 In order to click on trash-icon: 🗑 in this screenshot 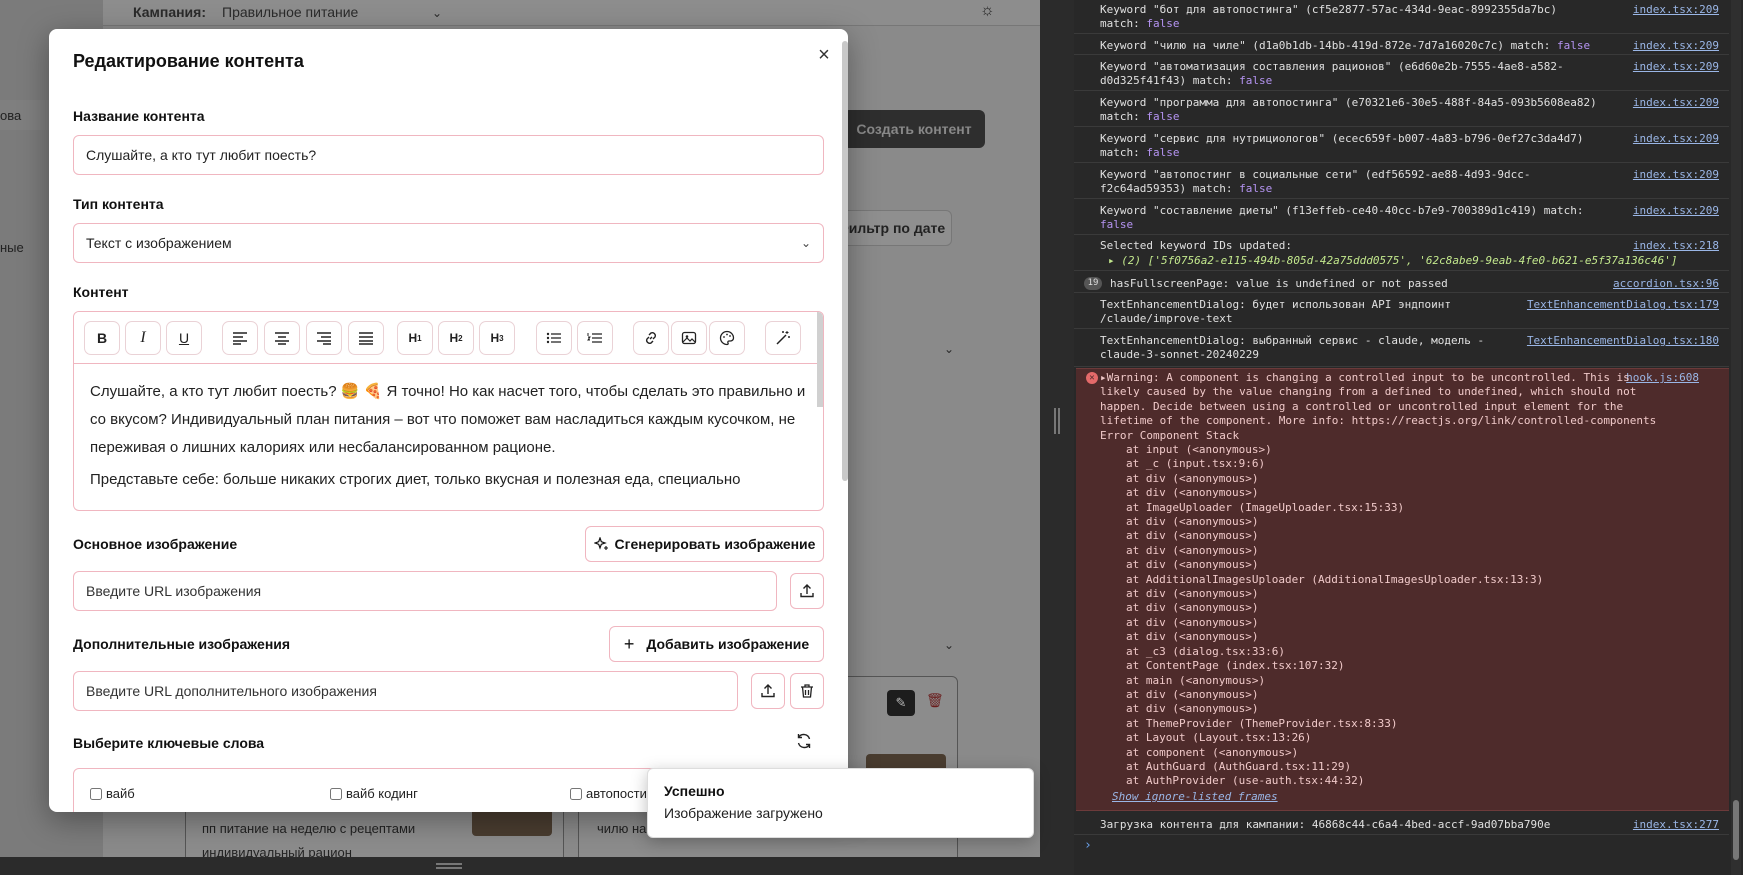, I will do `click(935, 700)`.